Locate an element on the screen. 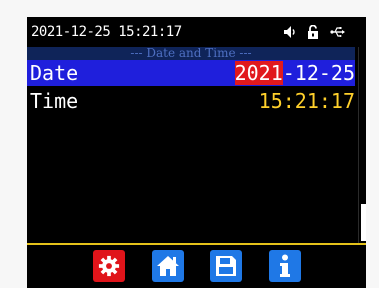 This screenshot has width=379, height=288. info-button is located at coordinates (285, 266).